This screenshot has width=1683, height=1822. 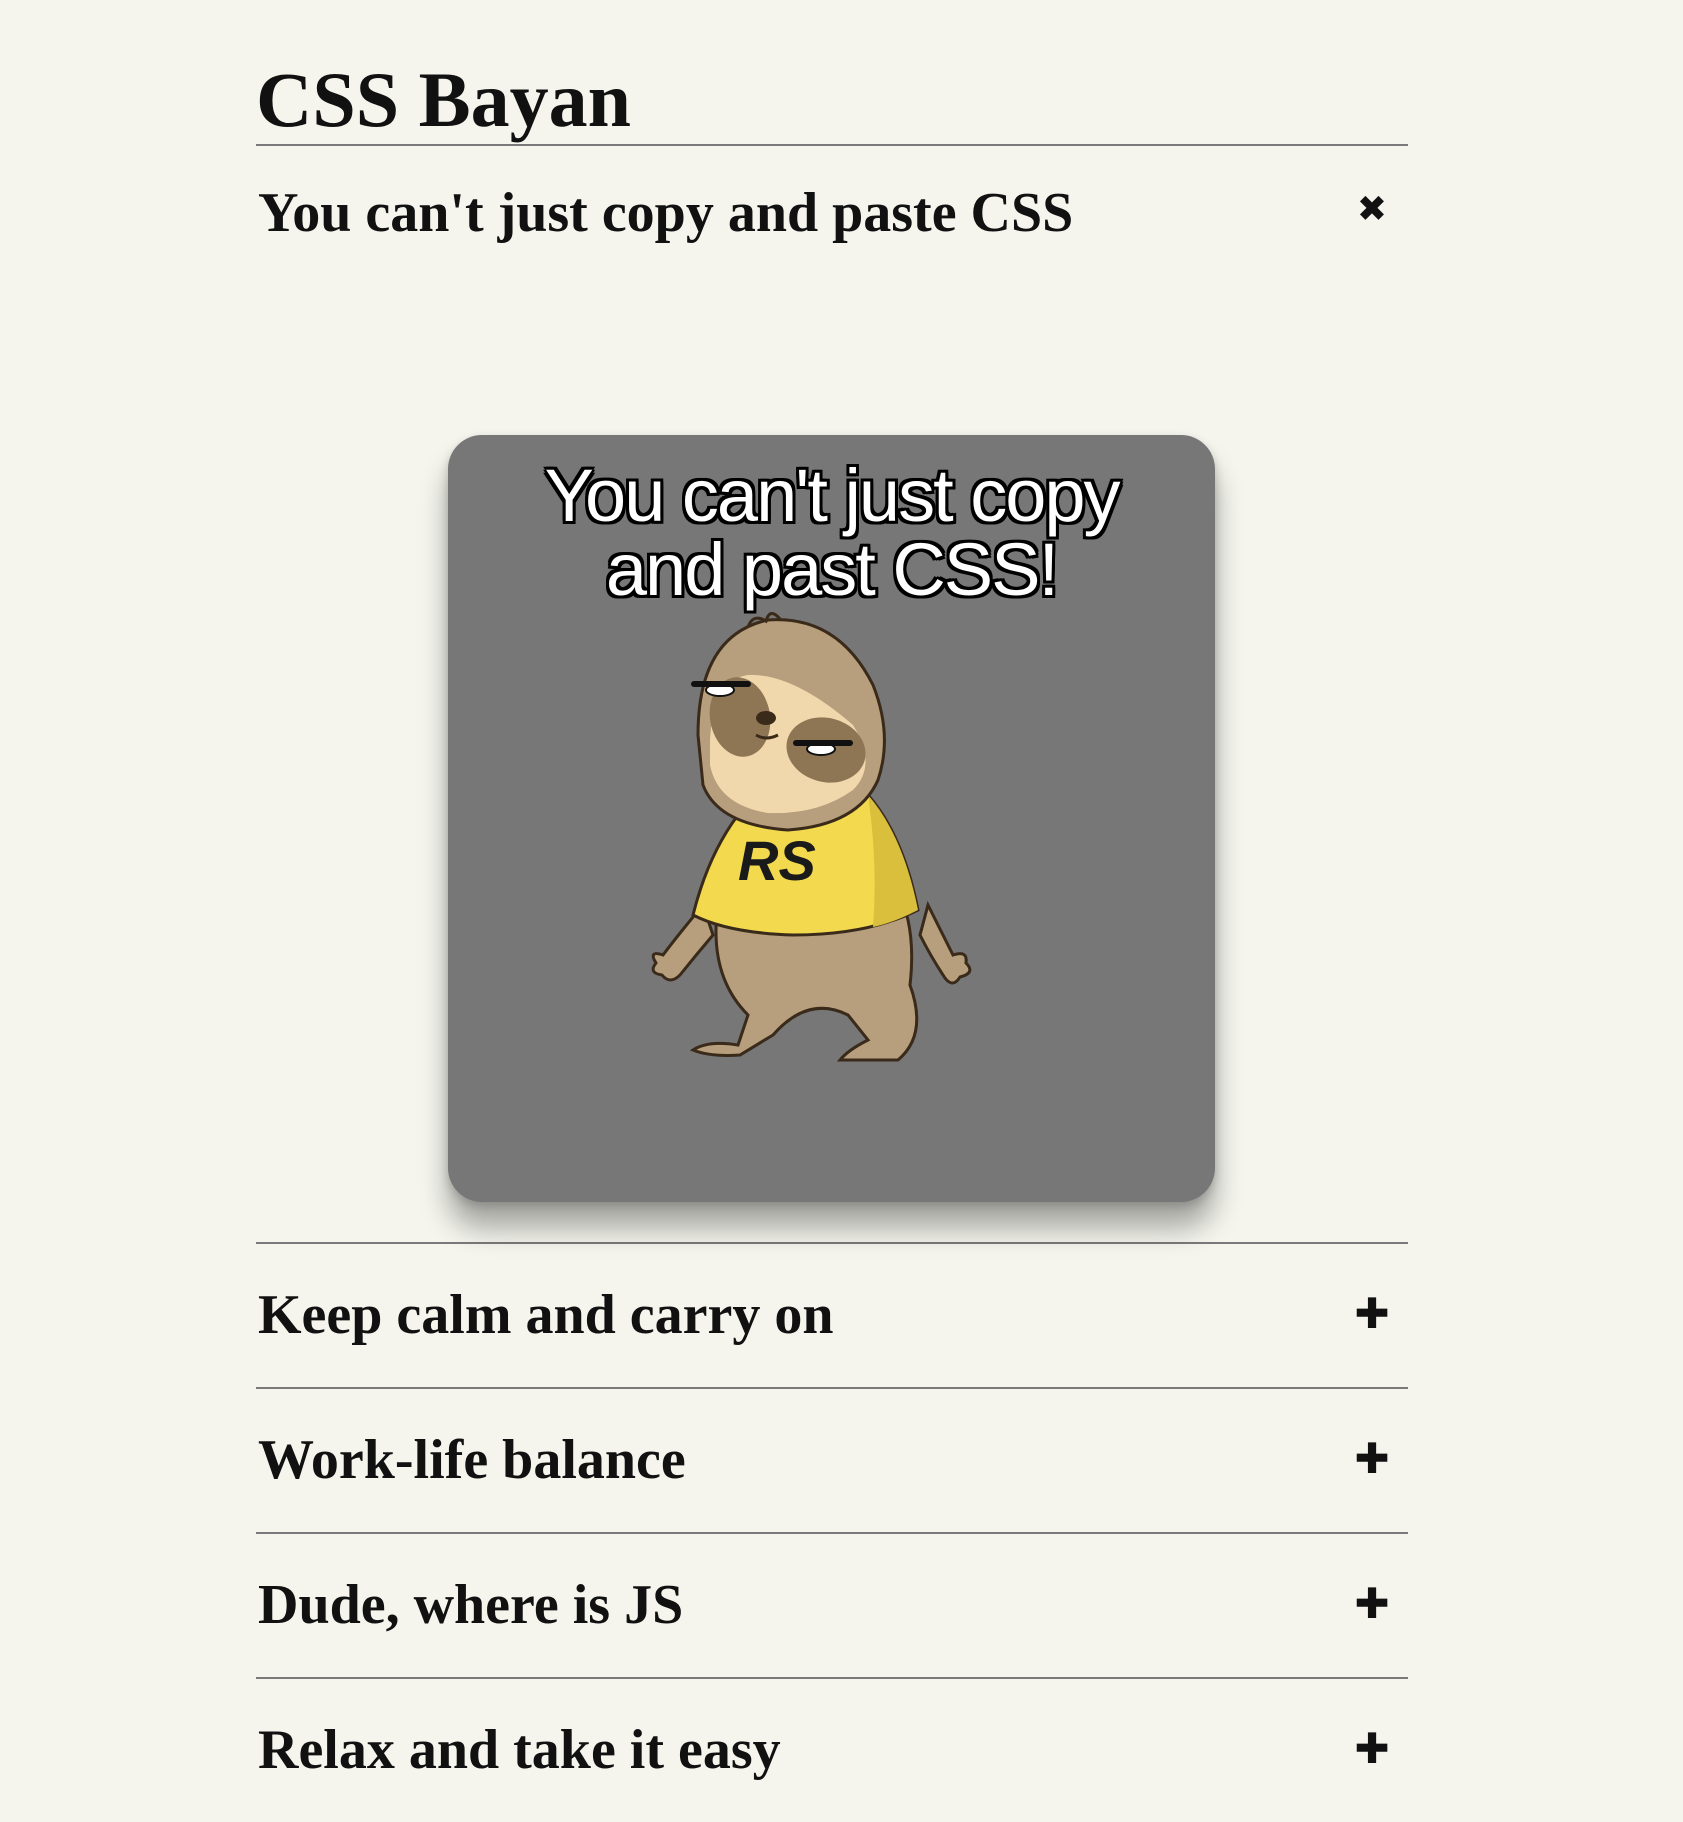 I want to click on close-icon: ✖, so click(x=1372, y=210).